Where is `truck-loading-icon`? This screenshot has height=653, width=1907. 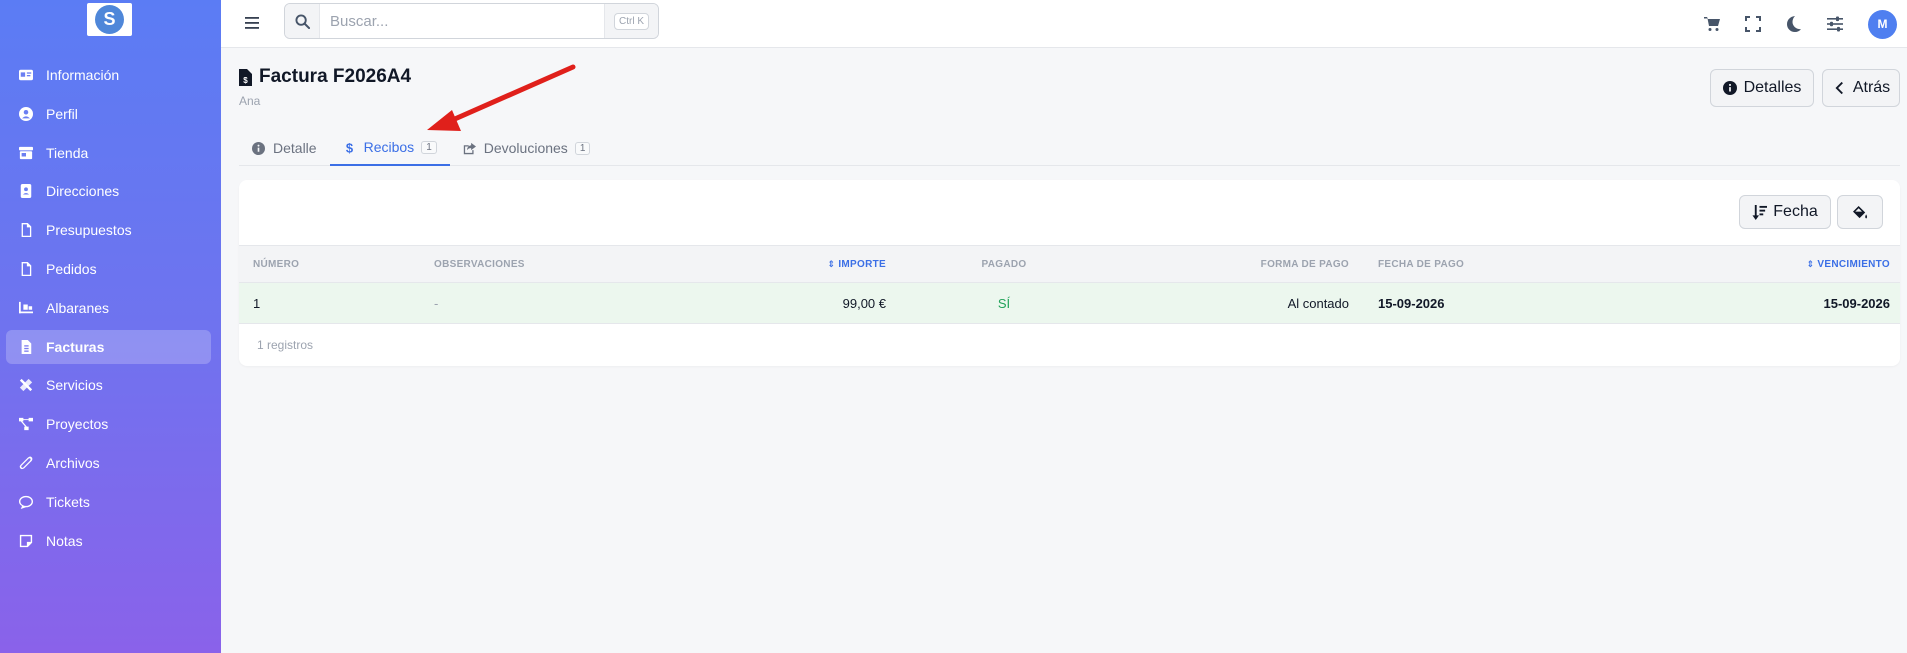 truck-loading-icon is located at coordinates (26, 308).